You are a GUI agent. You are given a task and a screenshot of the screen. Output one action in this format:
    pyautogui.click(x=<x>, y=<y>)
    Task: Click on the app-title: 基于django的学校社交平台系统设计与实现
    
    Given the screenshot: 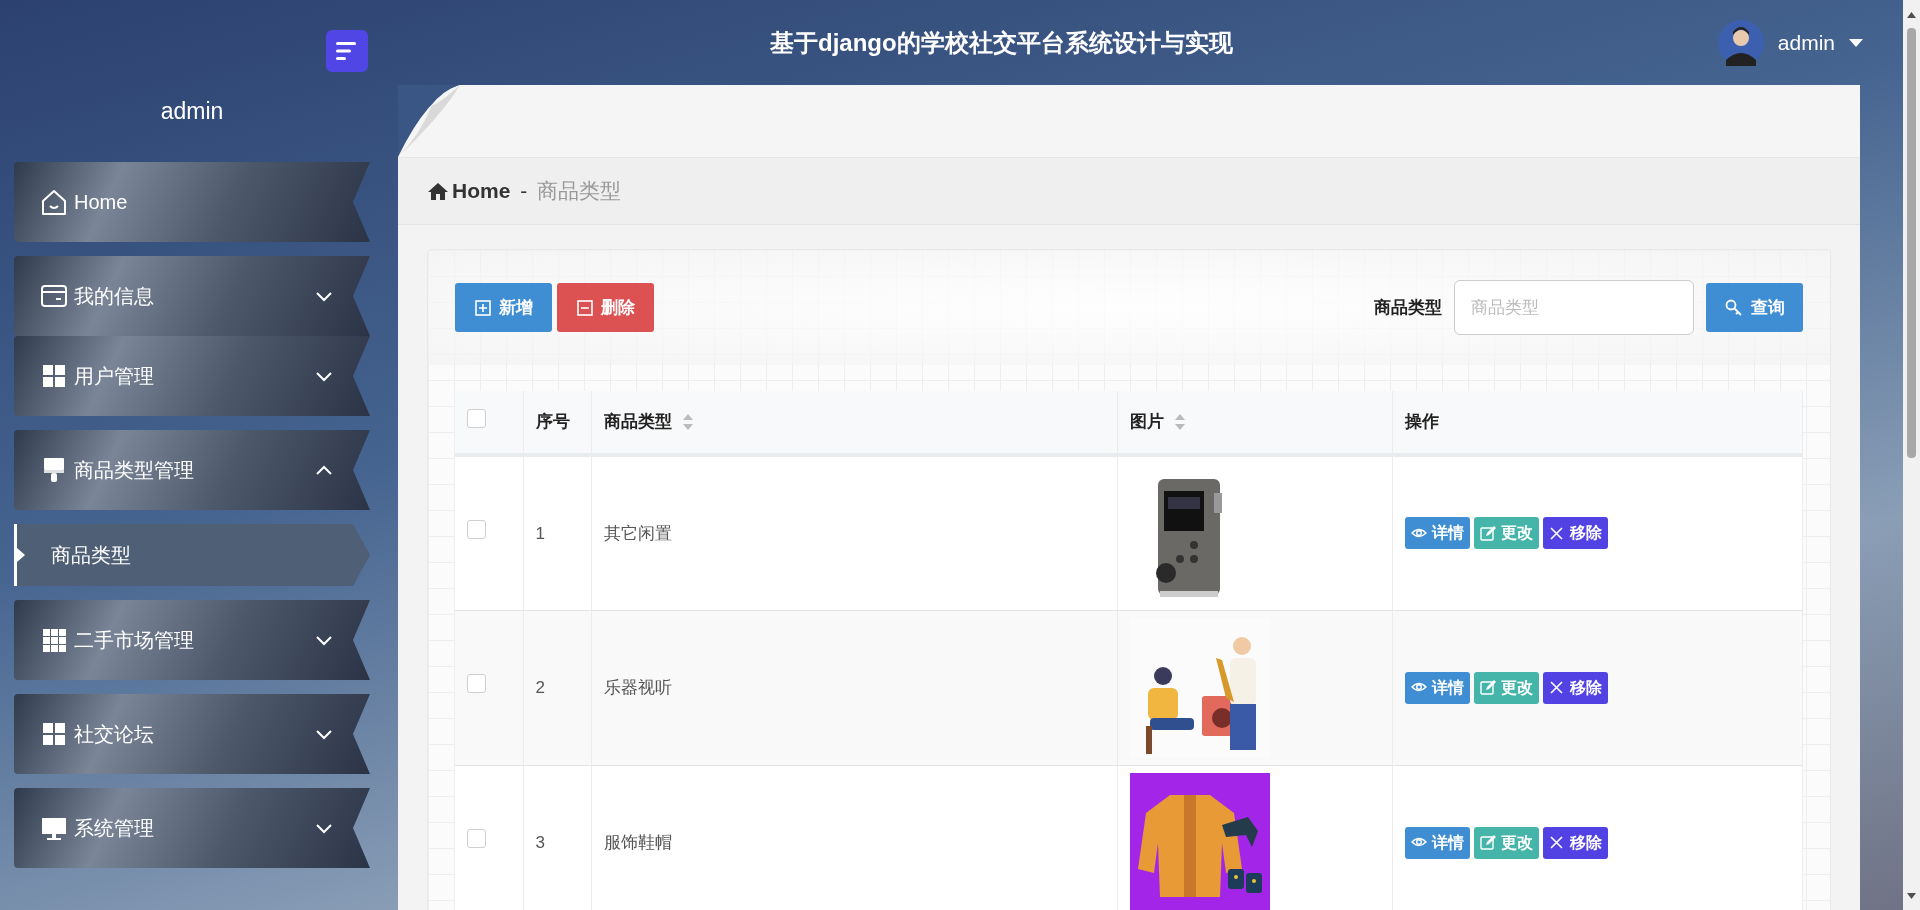 What is the action you would take?
    pyautogui.click(x=1001, y=42)
    